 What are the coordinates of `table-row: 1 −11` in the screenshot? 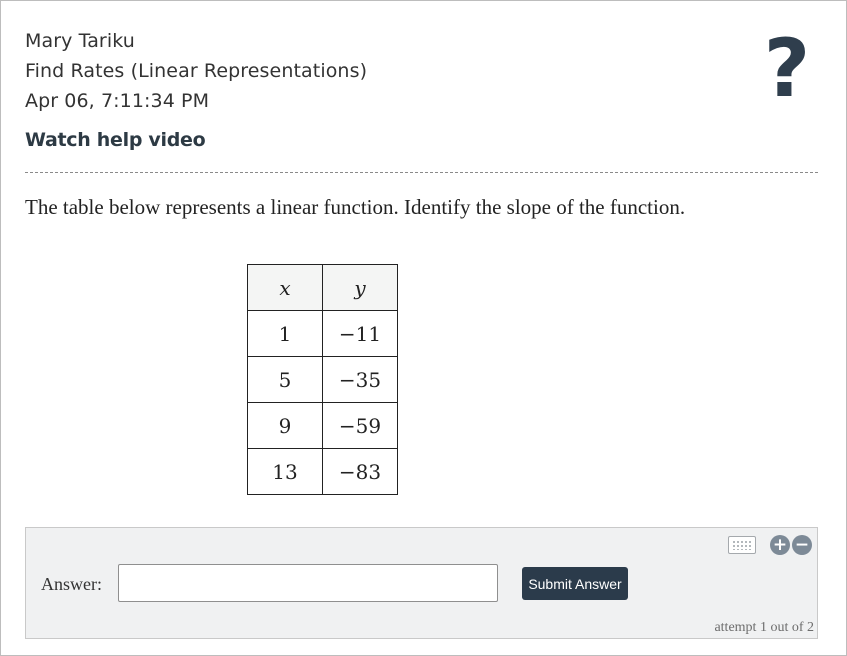 It's located at (322, 333).